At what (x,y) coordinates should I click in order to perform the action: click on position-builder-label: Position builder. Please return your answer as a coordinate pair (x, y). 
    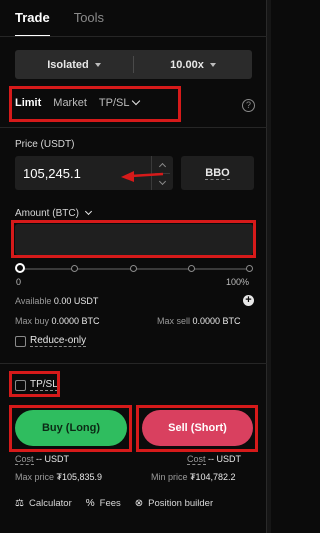
    Looking at the image, I should click on (181, 503).